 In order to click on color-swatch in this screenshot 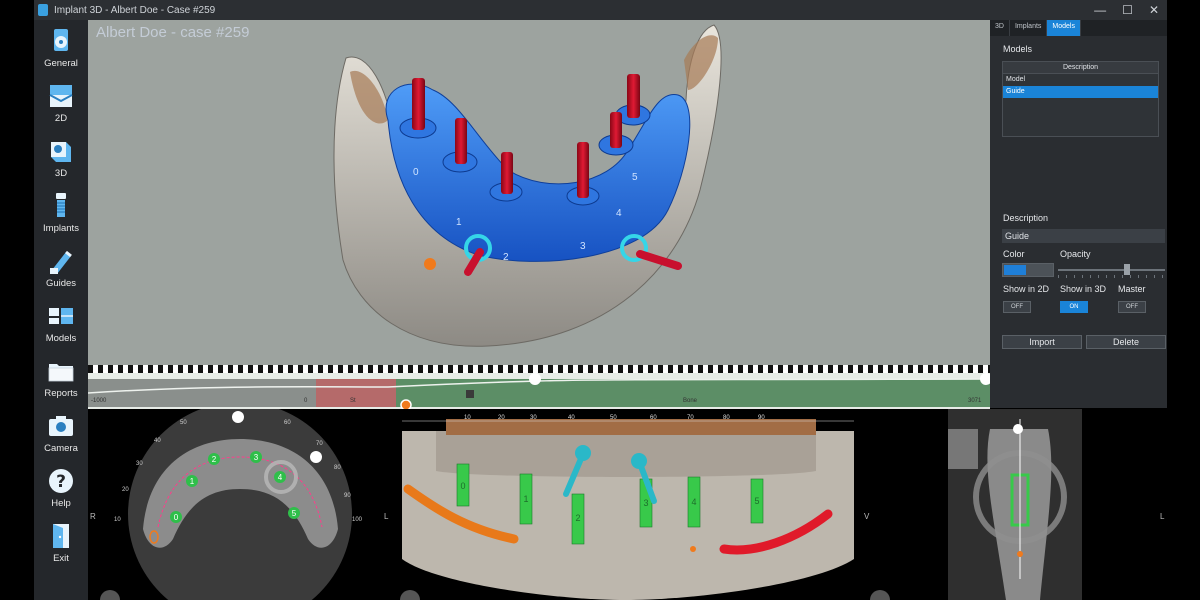, I will do `click(1028, 270)`.